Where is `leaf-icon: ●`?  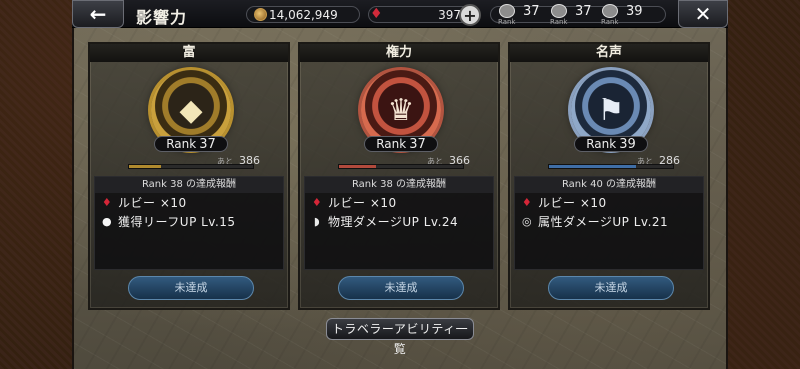 leaf-icon: ● is located at coordinates (107, 221).